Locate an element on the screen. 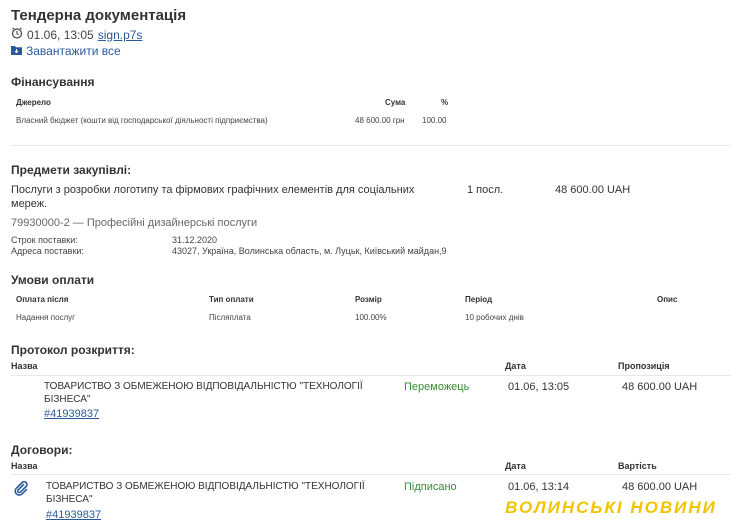 This screenshot has height=527, width=741. contracts-col-name: Назва is located at coordinates (24, 466).